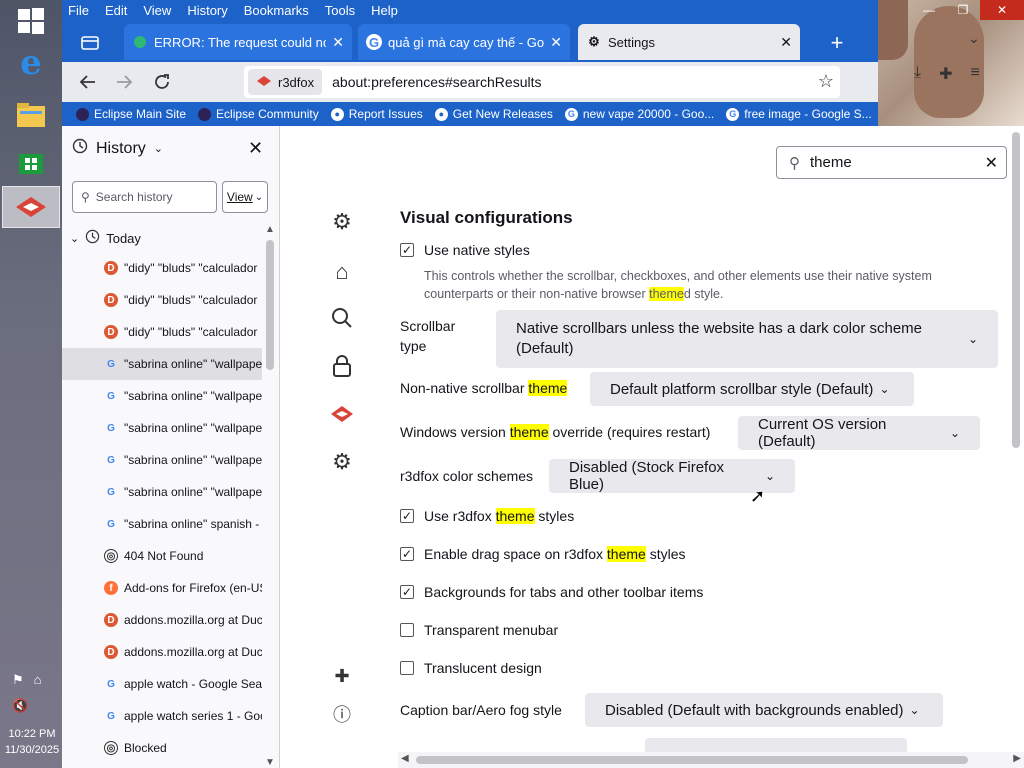 The width and height of the screenshot is (1024, 768). Describe the element at coordinates (31, 161) in the screenshot. I see `store-icon` at that location.